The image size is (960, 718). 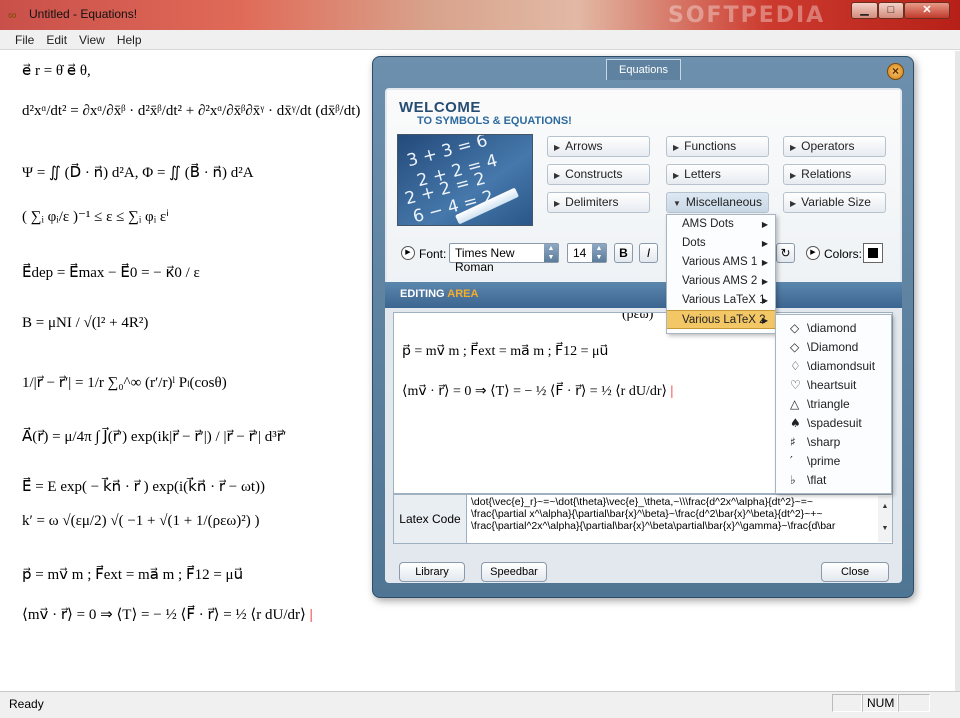 I want to click on category-relations-button: ▶ Relations, so click(x=834, y=174).